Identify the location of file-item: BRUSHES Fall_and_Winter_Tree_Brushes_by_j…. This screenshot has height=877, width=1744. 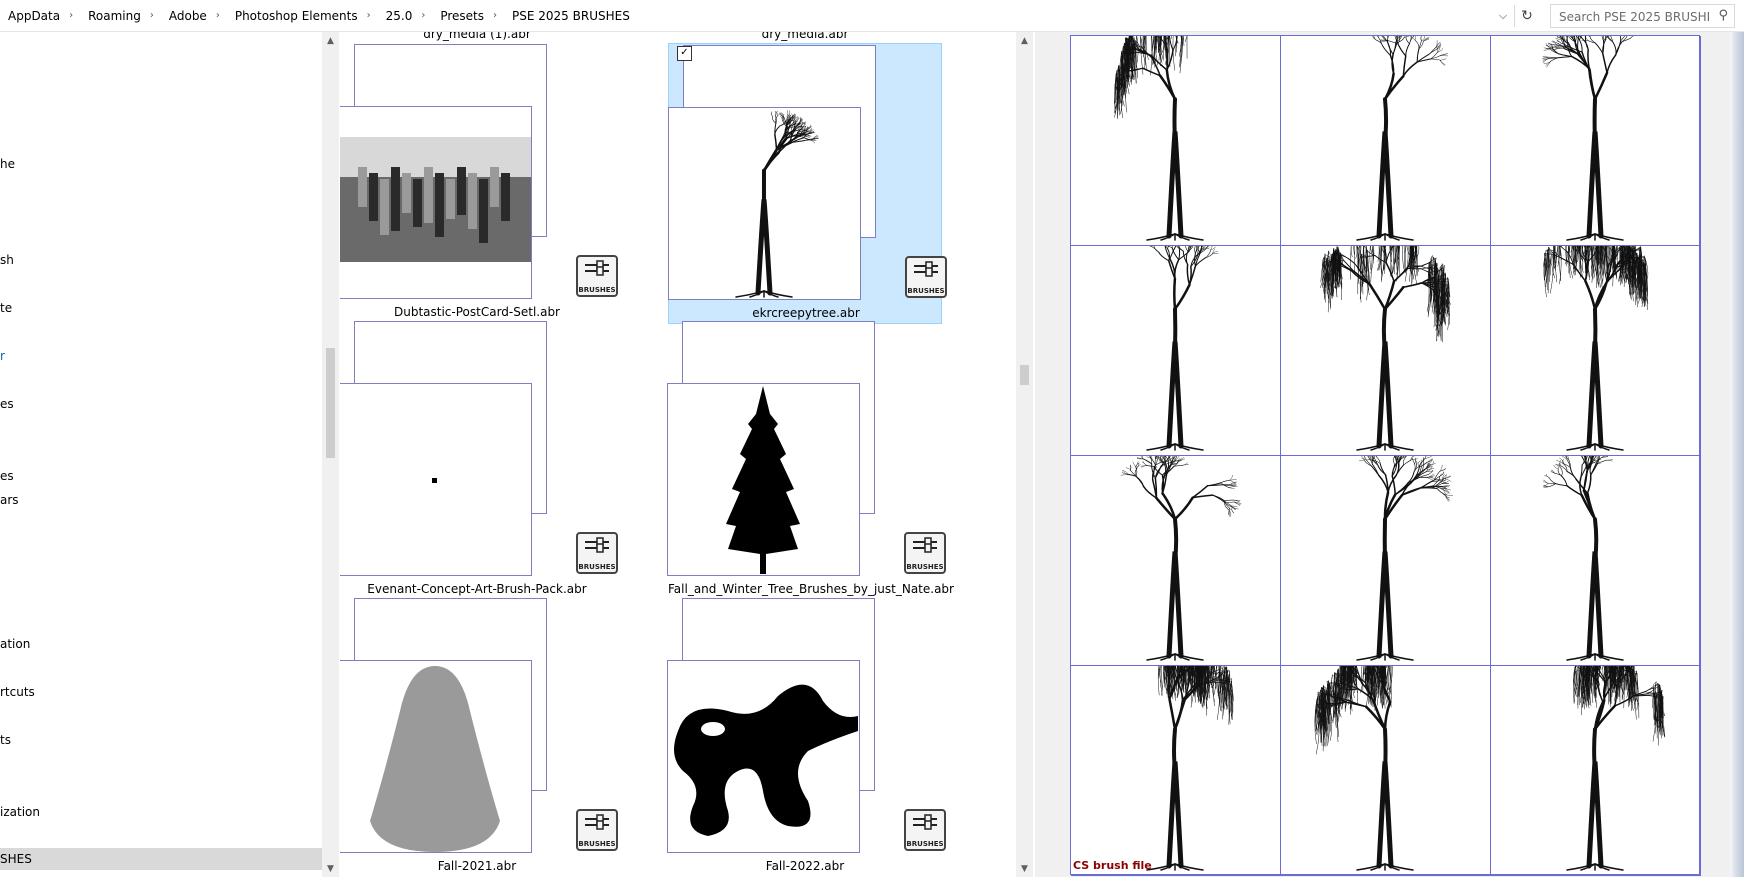
(810, 460).